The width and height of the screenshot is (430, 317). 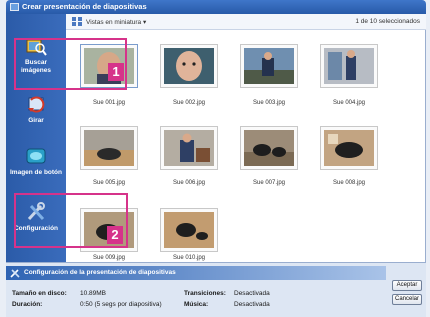 I want to click on callout-badge-1: 1, so click(x=116, y=72).